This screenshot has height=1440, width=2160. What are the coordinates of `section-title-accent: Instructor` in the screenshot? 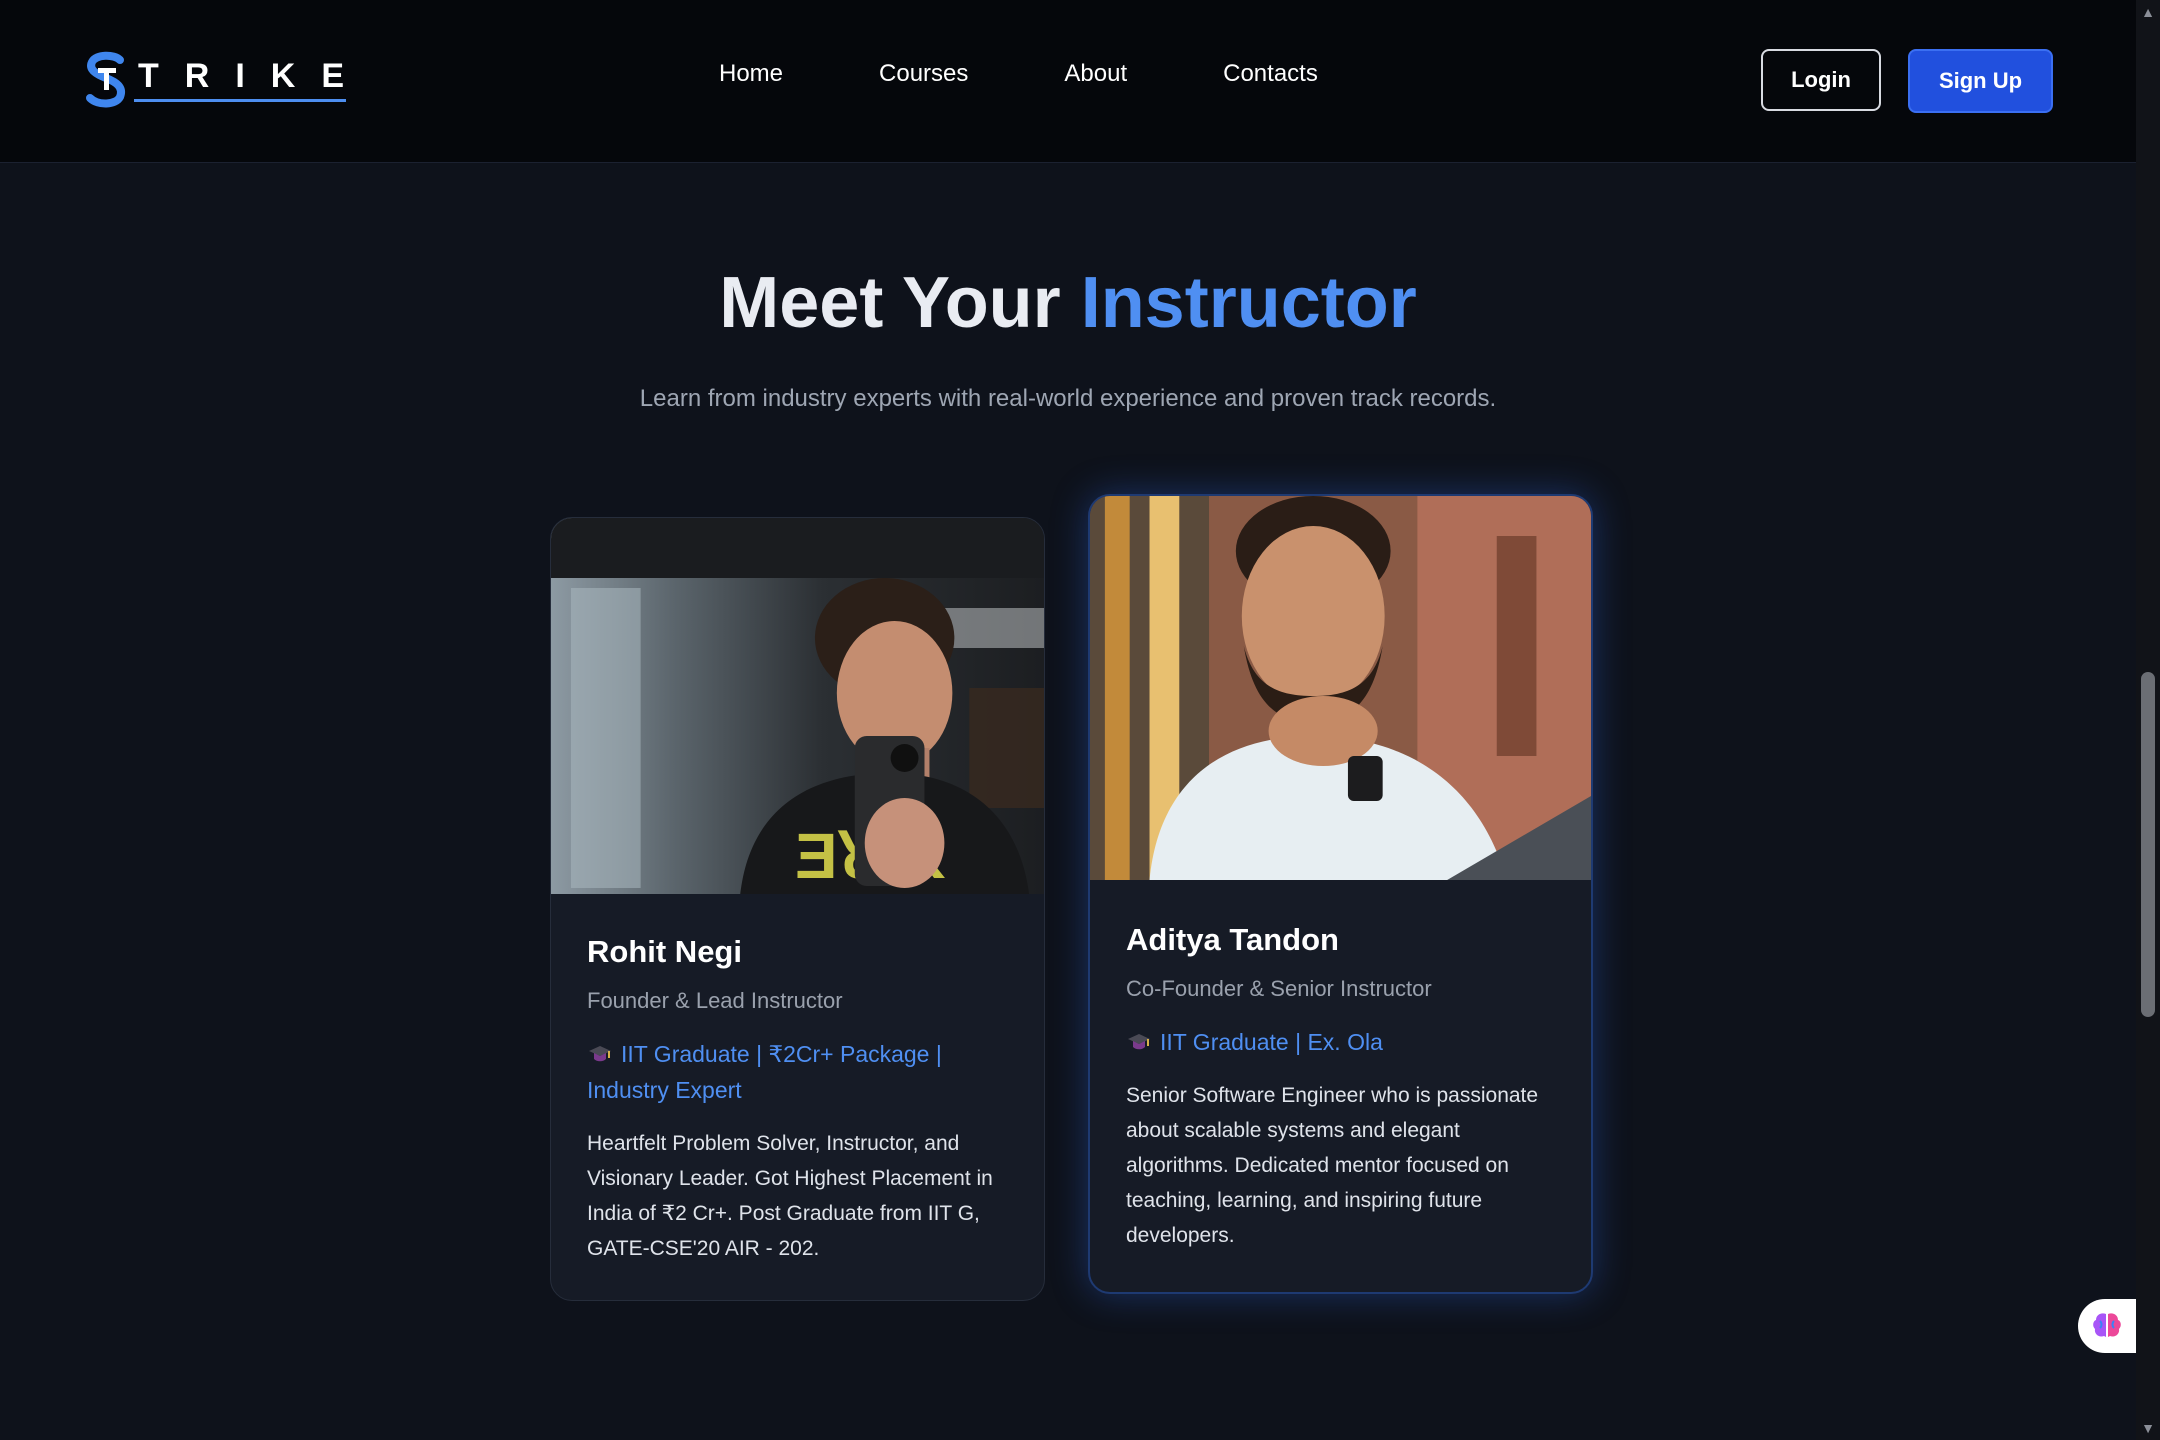 It's located at (1248, 303).